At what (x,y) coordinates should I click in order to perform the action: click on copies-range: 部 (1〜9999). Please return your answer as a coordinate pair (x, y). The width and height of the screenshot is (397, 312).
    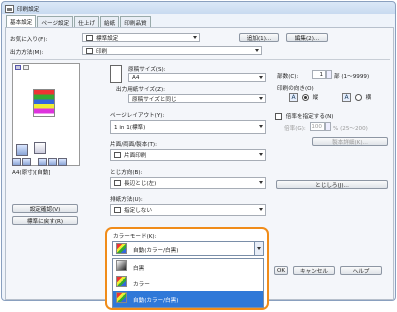
    Looking at the image, I should click on (352, 77).